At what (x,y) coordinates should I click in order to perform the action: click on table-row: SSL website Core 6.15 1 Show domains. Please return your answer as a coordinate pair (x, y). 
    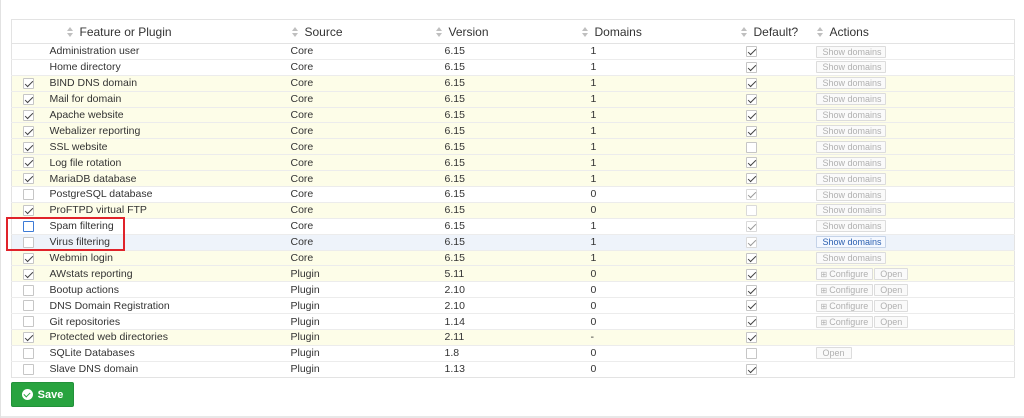
    Looking at the image, I should click on (513, 146).